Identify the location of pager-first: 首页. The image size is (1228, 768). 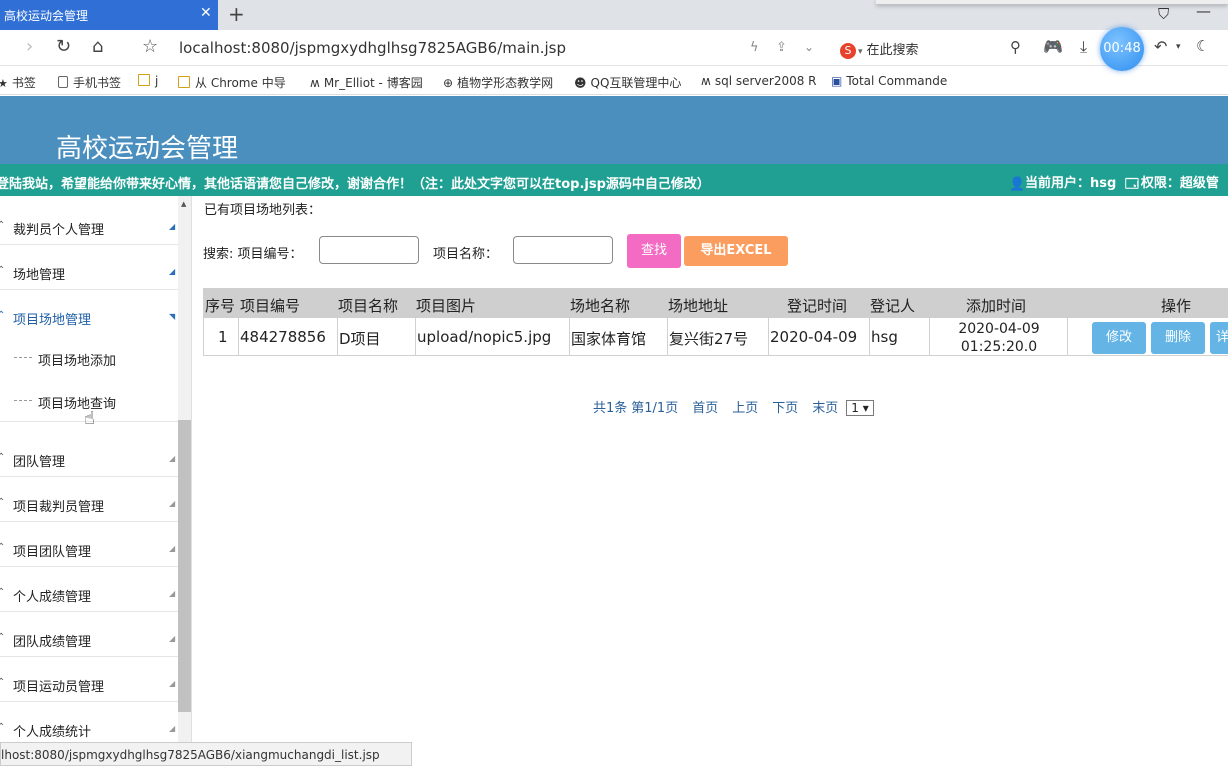
(705, 408).